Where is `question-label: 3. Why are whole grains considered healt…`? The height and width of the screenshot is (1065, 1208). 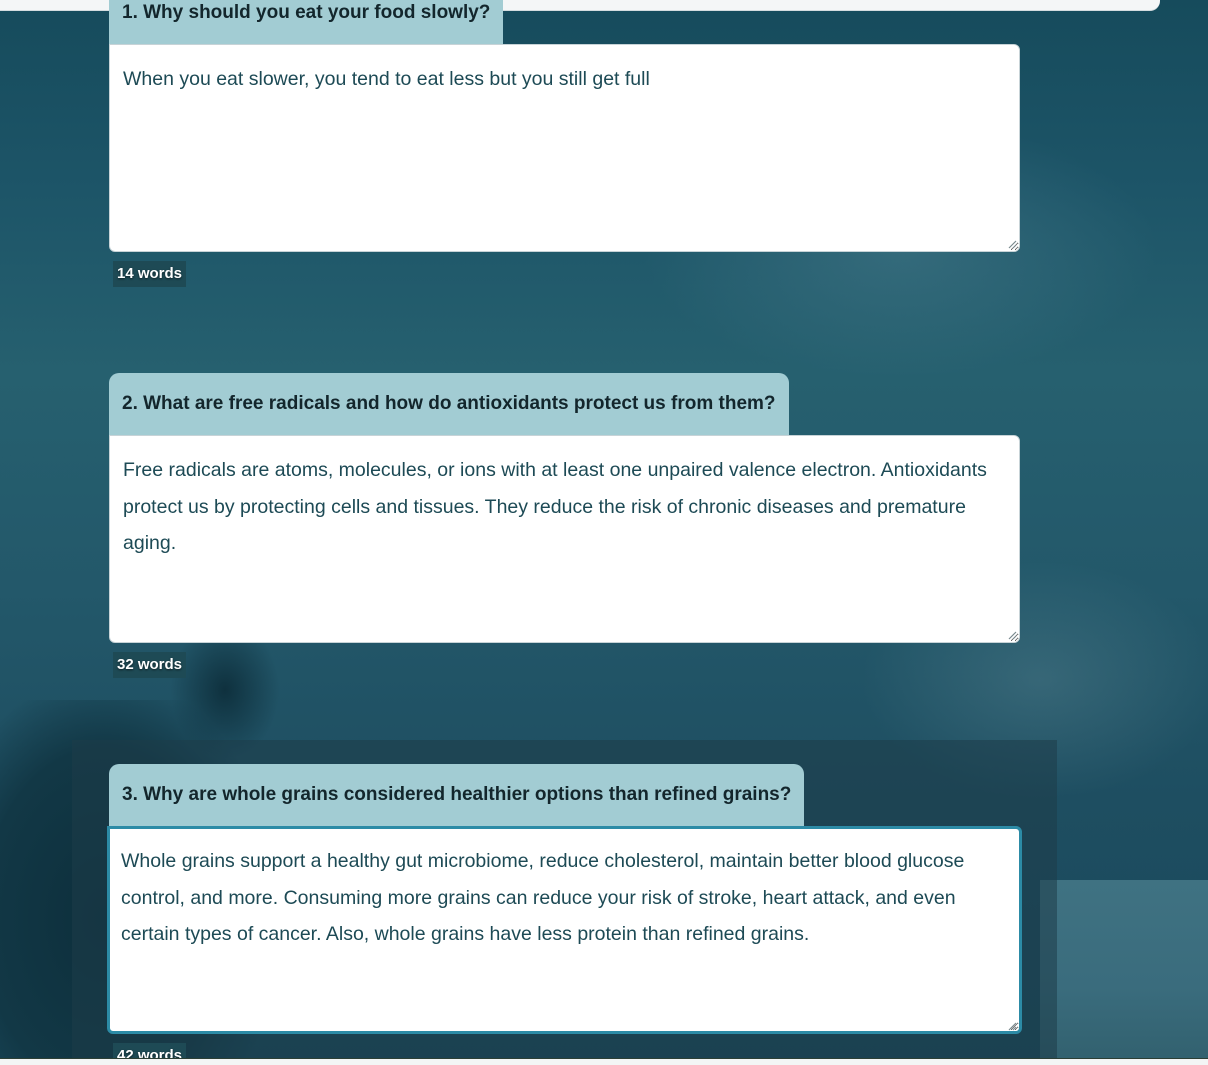
question-label: 3. Why are whole grains considered healt… is located at coordinates (457, 795).